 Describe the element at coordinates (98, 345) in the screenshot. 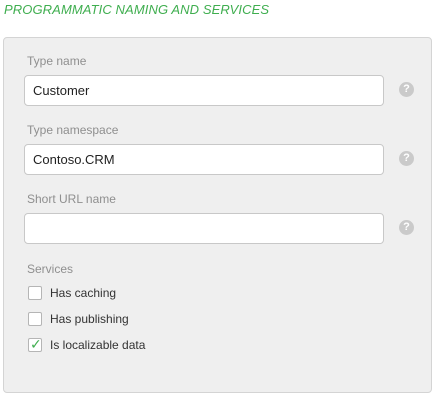

I see `is-localizable-data-label: Is localizable data` at that location.